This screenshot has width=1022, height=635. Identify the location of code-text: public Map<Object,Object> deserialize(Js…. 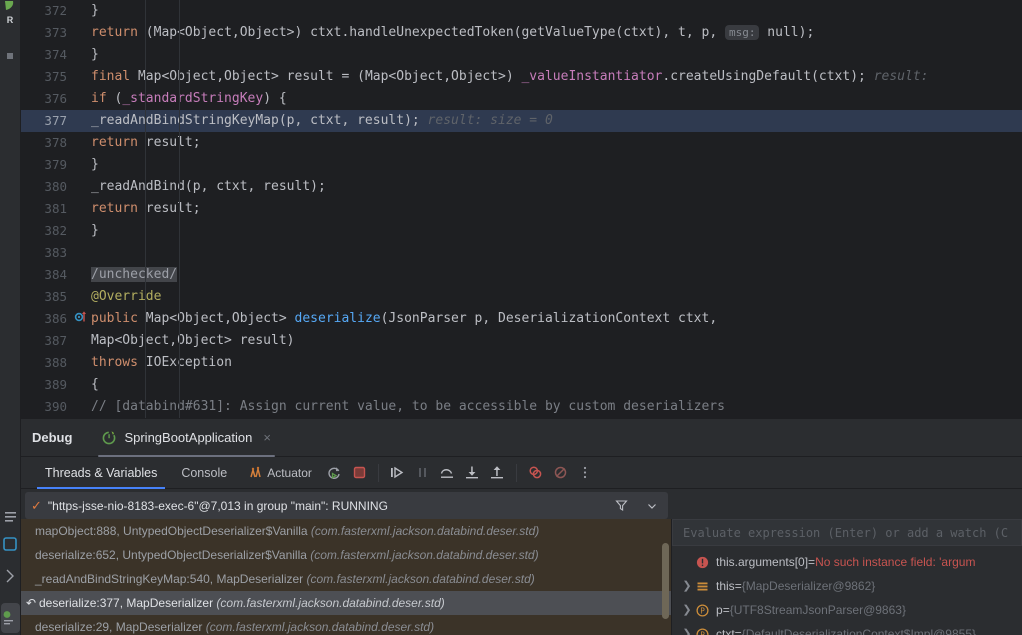
(404, 319).